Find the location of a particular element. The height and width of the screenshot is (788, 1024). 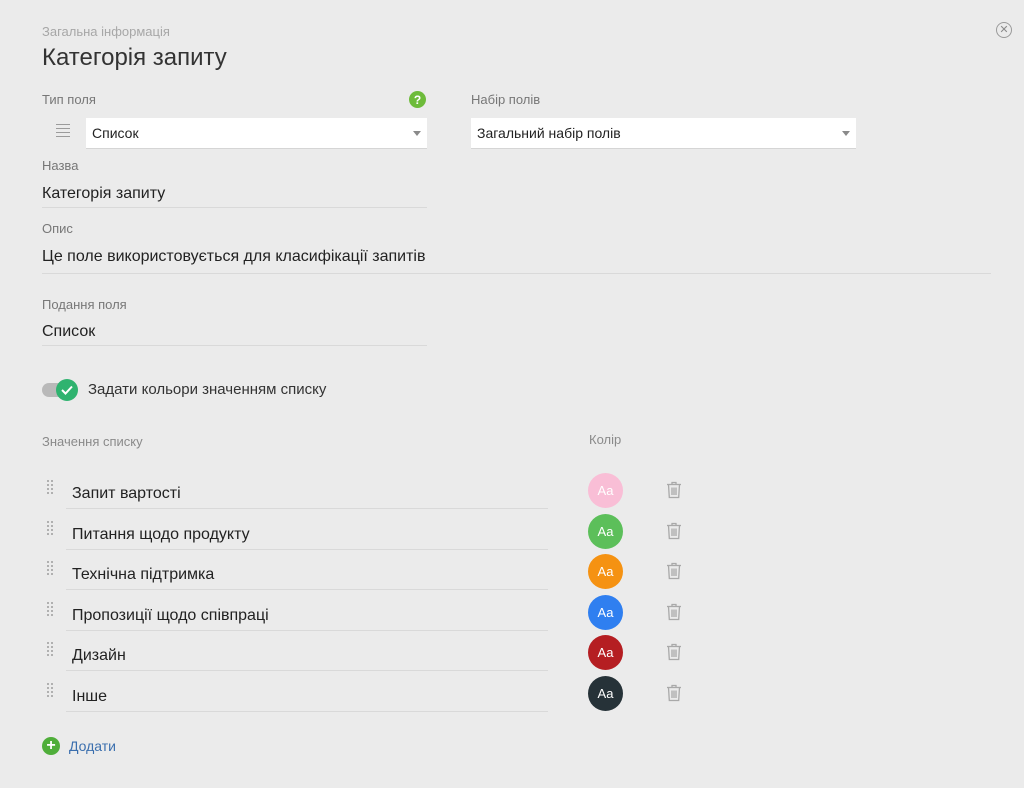

list-item: Інше Aa is located at coordinates (372, 697).